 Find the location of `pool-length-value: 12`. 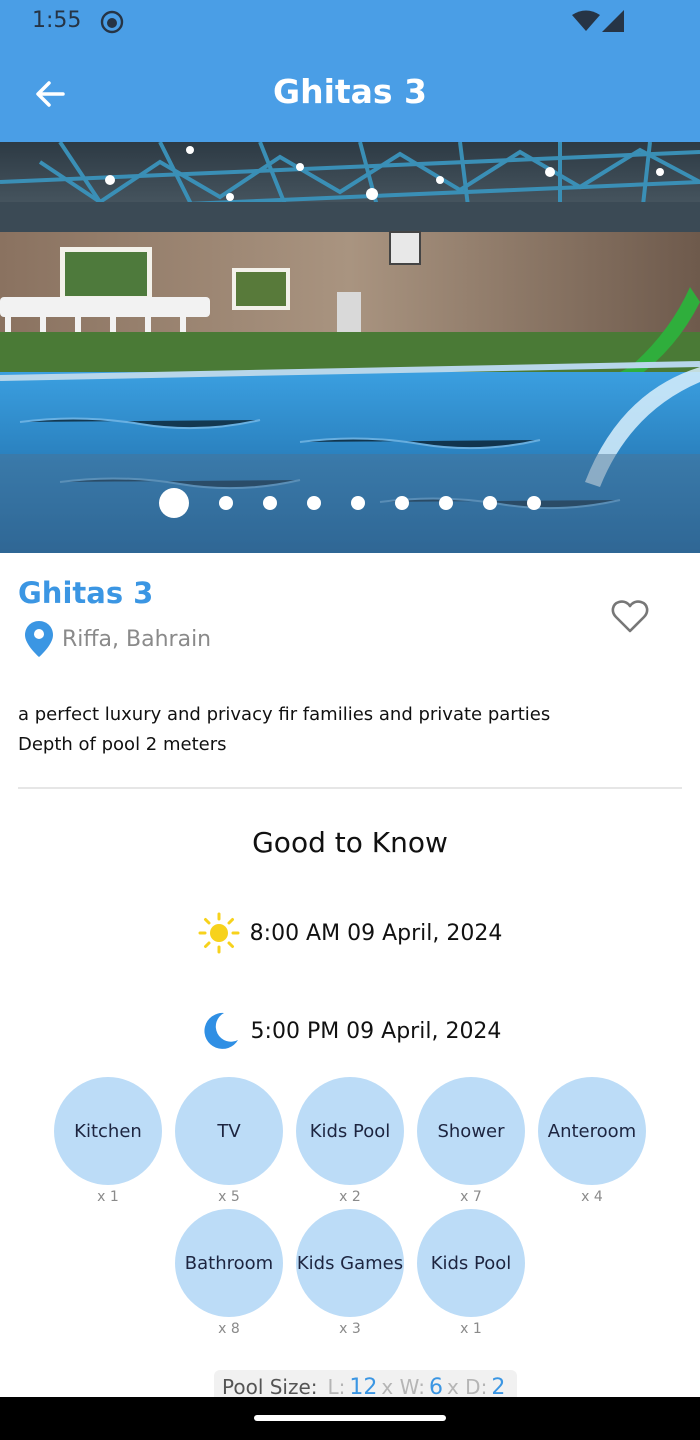

pool-length-value: 12 is located at coordinates (363, 1387).